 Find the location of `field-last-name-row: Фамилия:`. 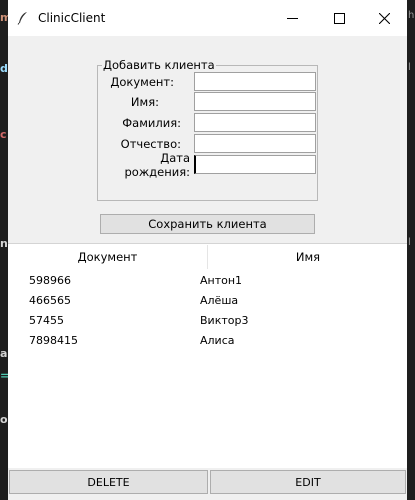

field-last-name-row: Фамилия: is located at coordinates (253, 123).